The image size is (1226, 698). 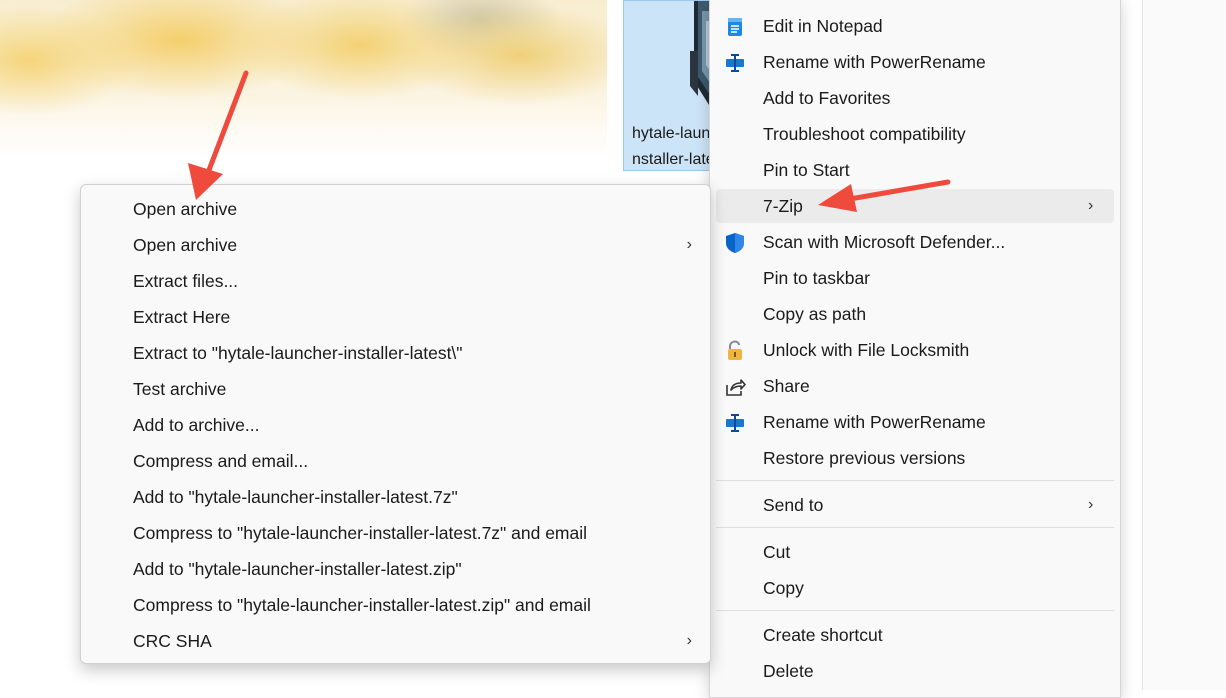 What do you see at coordinates (827, 98) in the screenshot?
I see `menu-item-label: Add to Favorites` at bounding box center [827, 98].